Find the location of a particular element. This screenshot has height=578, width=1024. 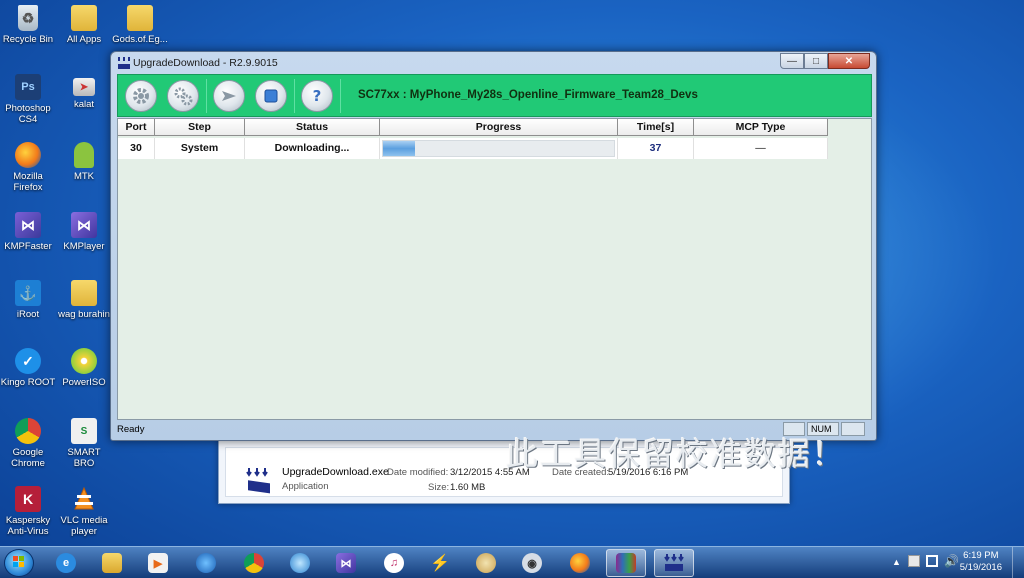

network-icon is located at coordinates (932, 561).